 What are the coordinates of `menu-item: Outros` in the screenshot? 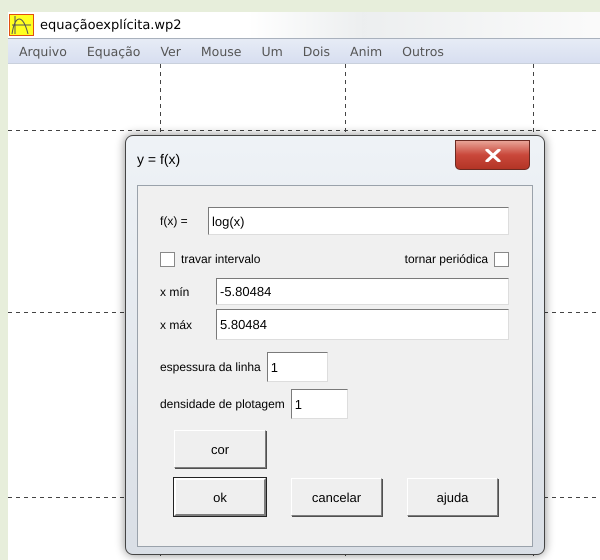 It's located at (422, 51).